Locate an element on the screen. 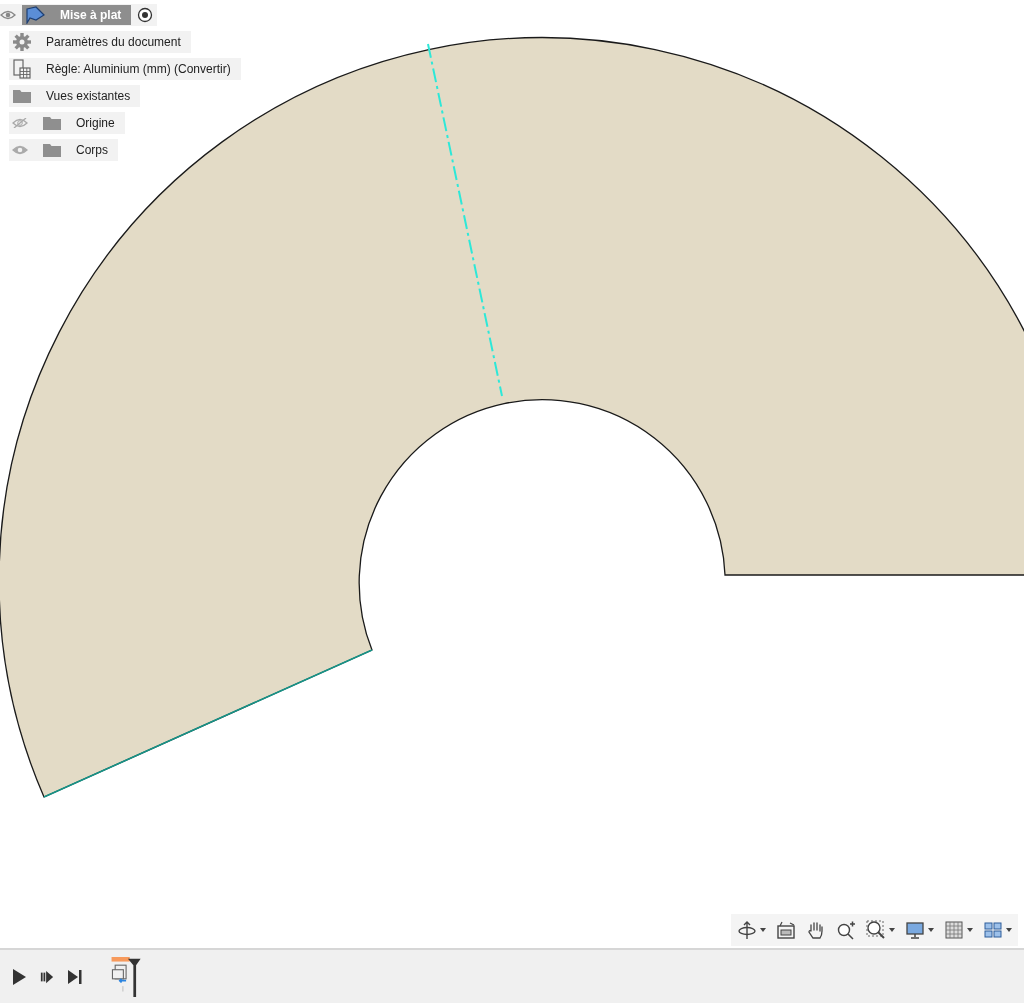 Image resolution: width=1024 pixels, height=1003 pixels. eye-icon is located at coordinates (8, 15).